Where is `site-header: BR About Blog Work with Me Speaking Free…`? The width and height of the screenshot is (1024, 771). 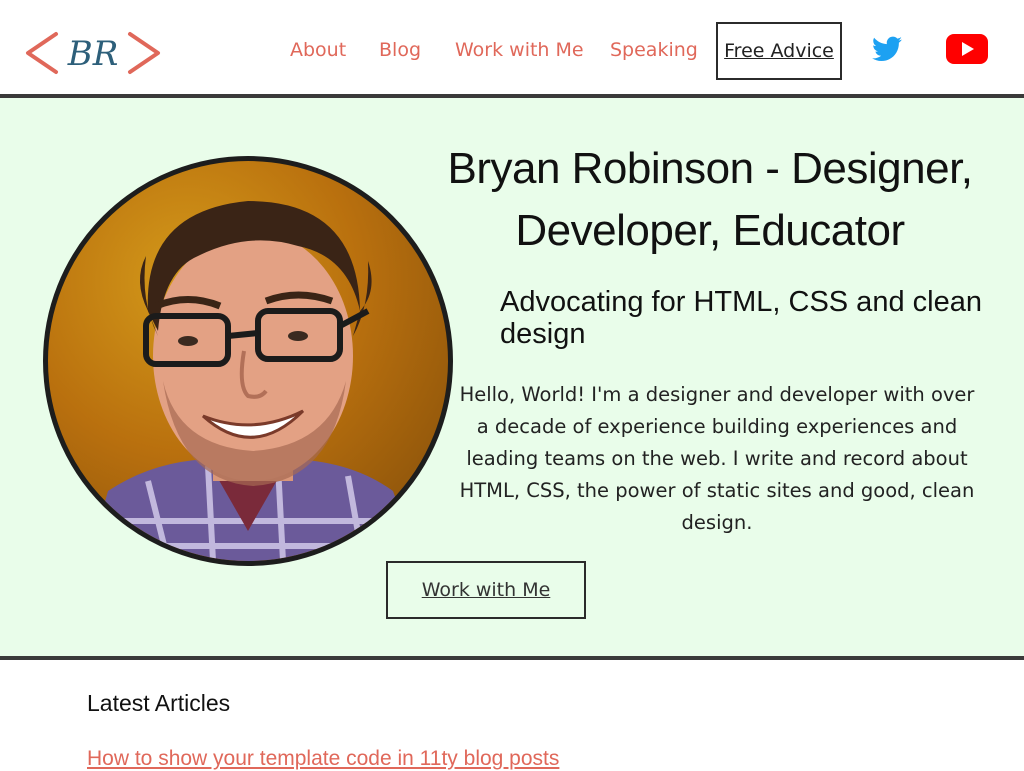 site-header: BR About Blog Work with Me Speaking Free… is located at coordinates (512, 47).